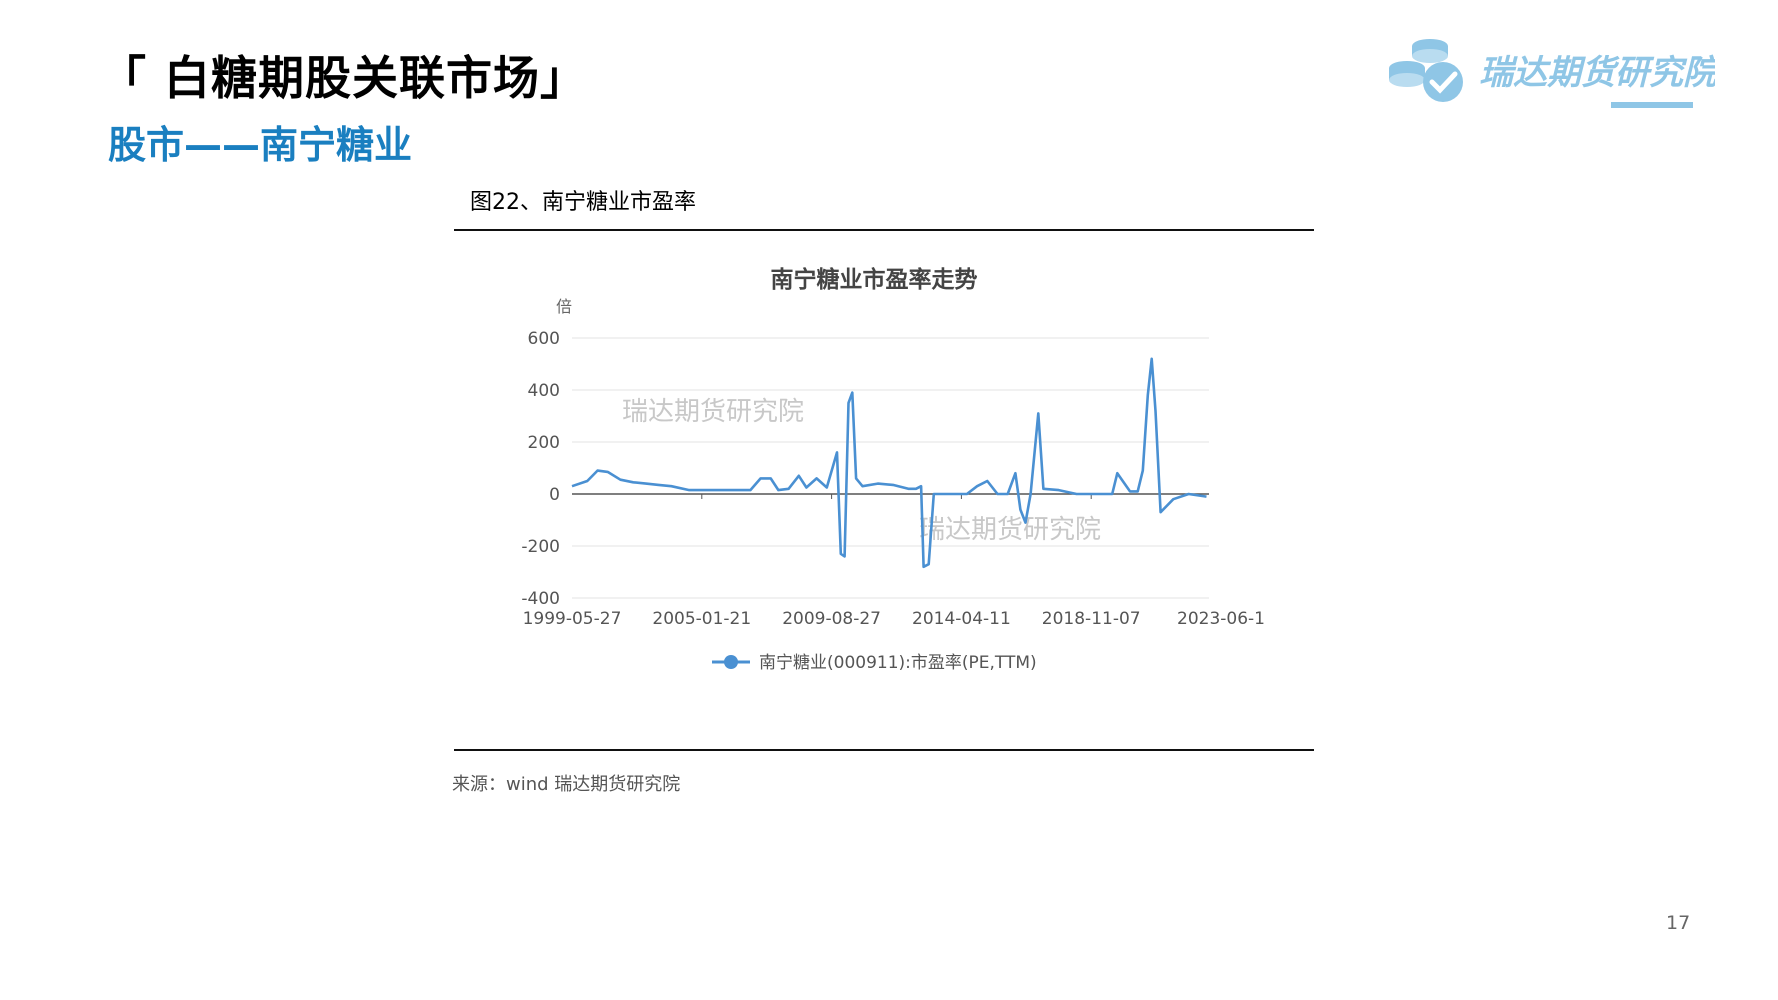 This screenshot has width=1778, height=1000. I want to click on source-note: 来源：wind 瑞达期货研究院, so click(566, 784).